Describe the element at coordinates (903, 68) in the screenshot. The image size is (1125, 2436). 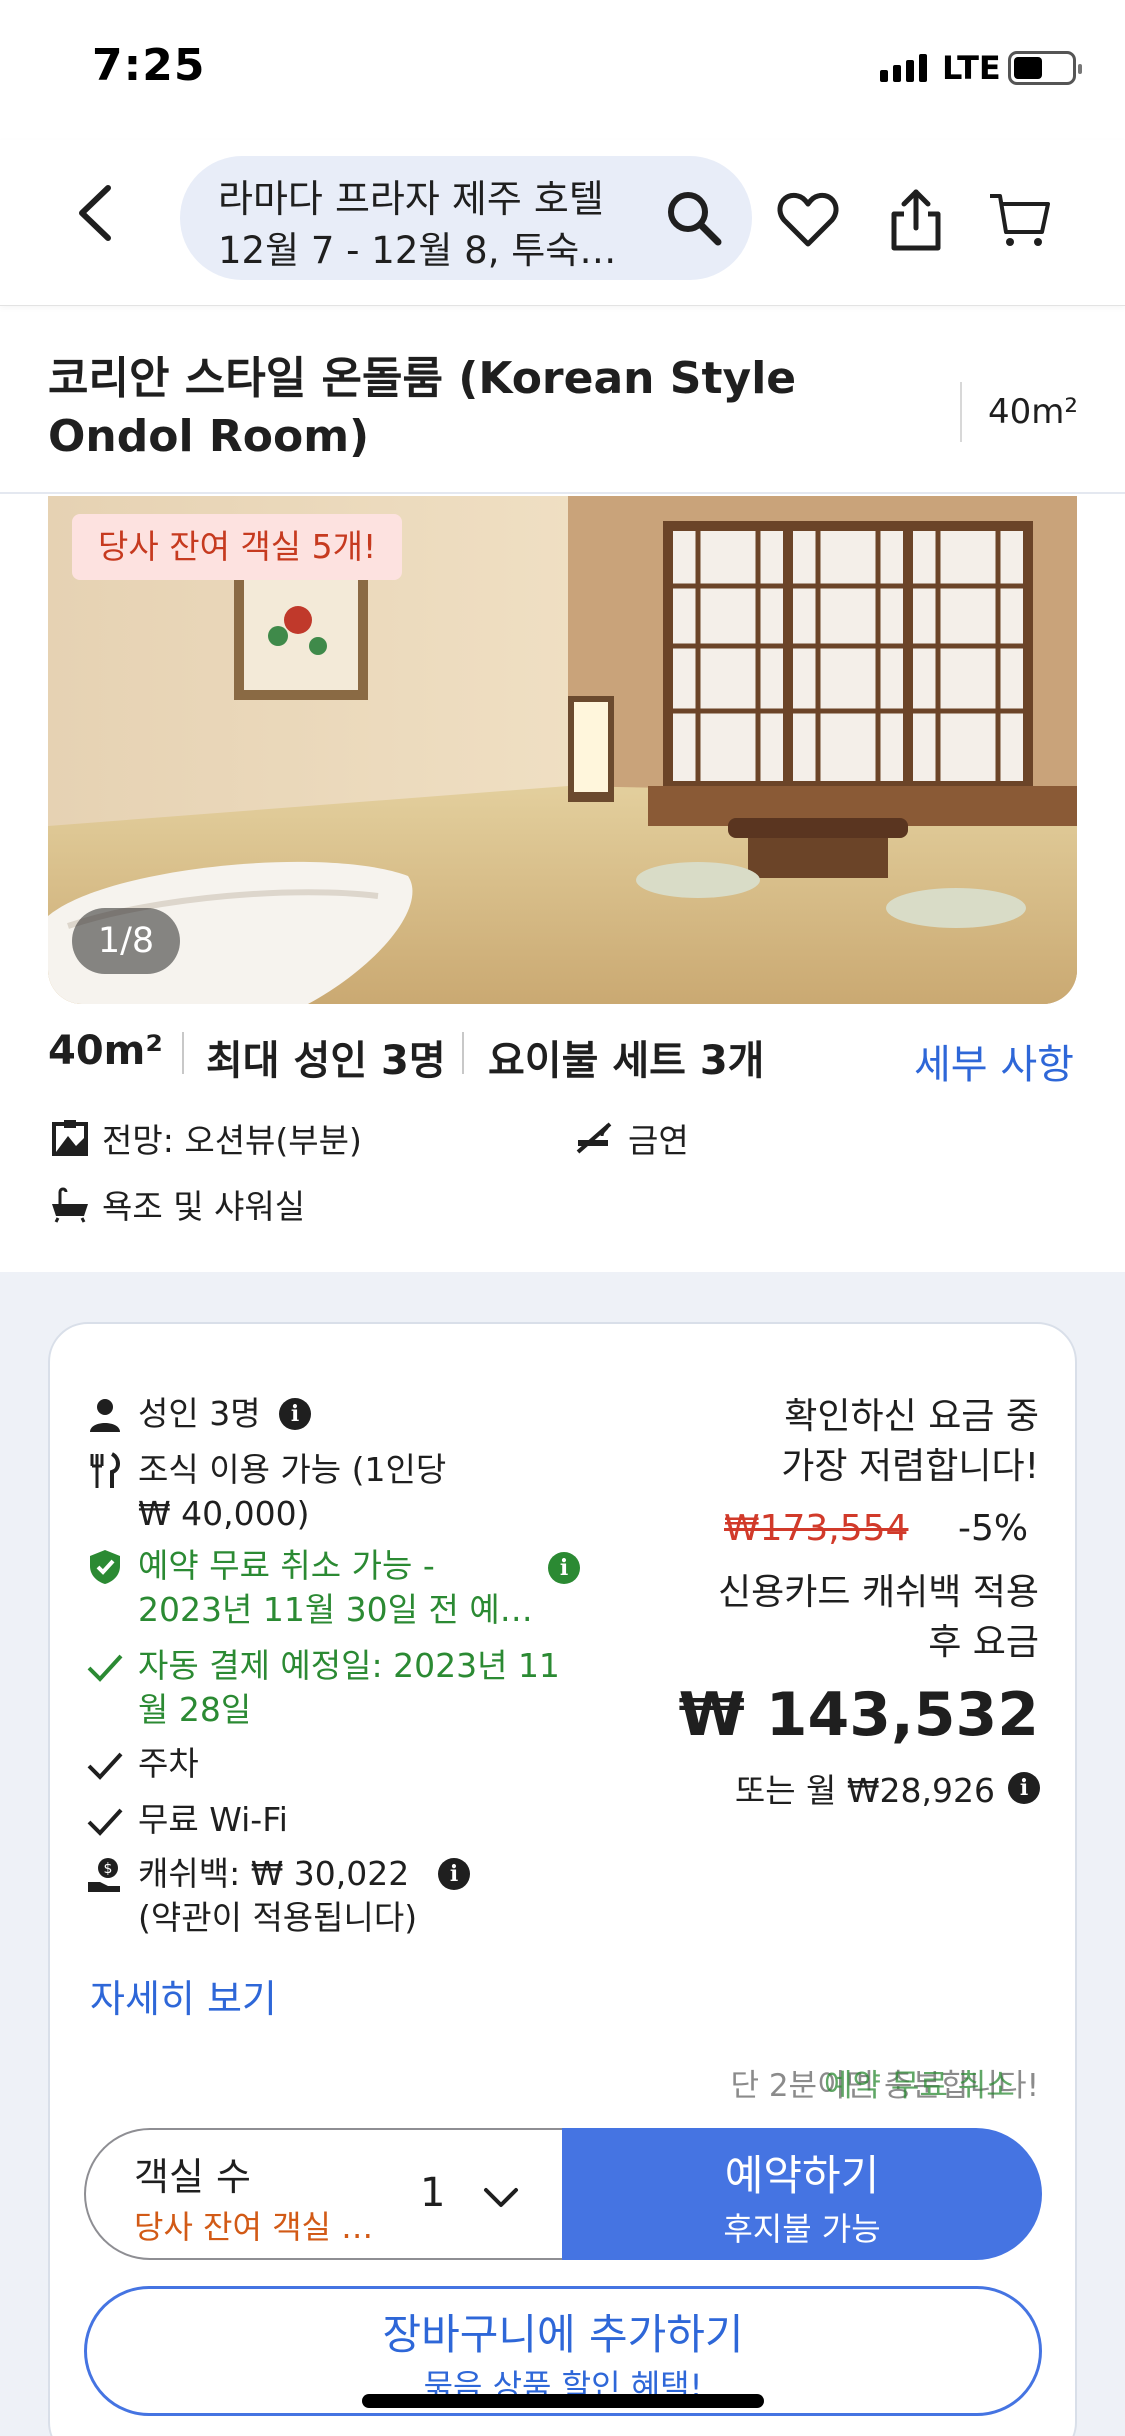
I see `signal-icon` at that location.